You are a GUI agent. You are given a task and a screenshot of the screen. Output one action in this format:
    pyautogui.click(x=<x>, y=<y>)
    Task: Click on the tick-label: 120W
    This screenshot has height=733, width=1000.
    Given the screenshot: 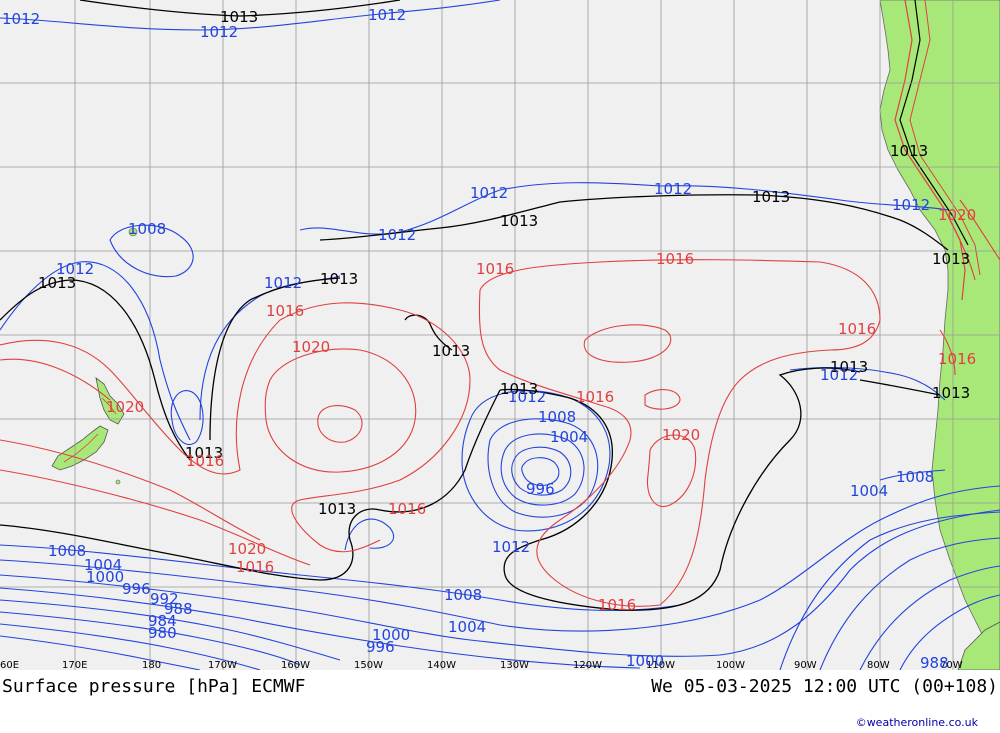 What is the action you would take?
    pyautogui.click(x=587, y=665)
    